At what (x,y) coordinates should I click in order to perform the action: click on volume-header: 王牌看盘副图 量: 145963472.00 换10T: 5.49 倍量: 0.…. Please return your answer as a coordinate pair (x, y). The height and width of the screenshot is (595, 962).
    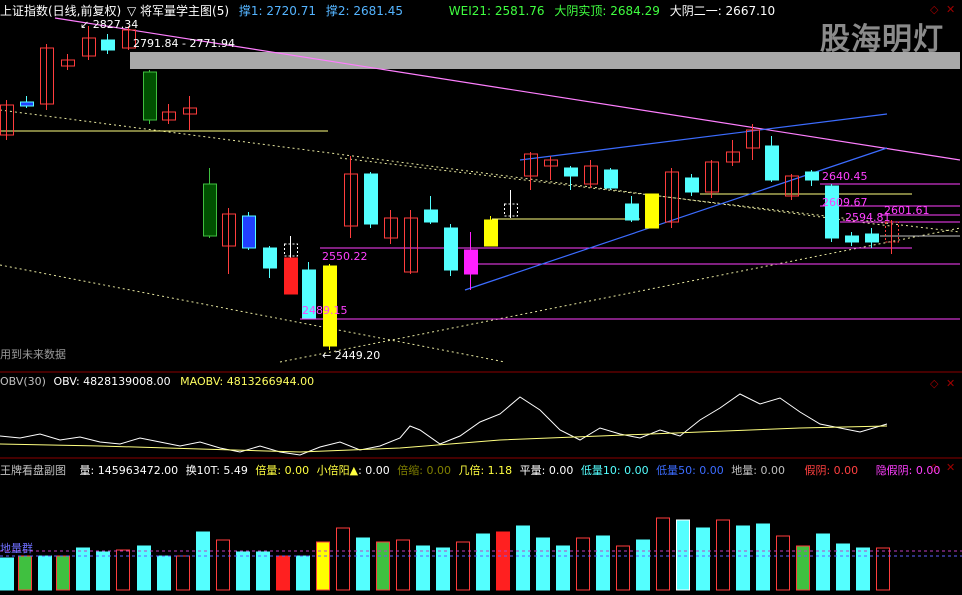
    Looking at the image, I should click on (470, 470).